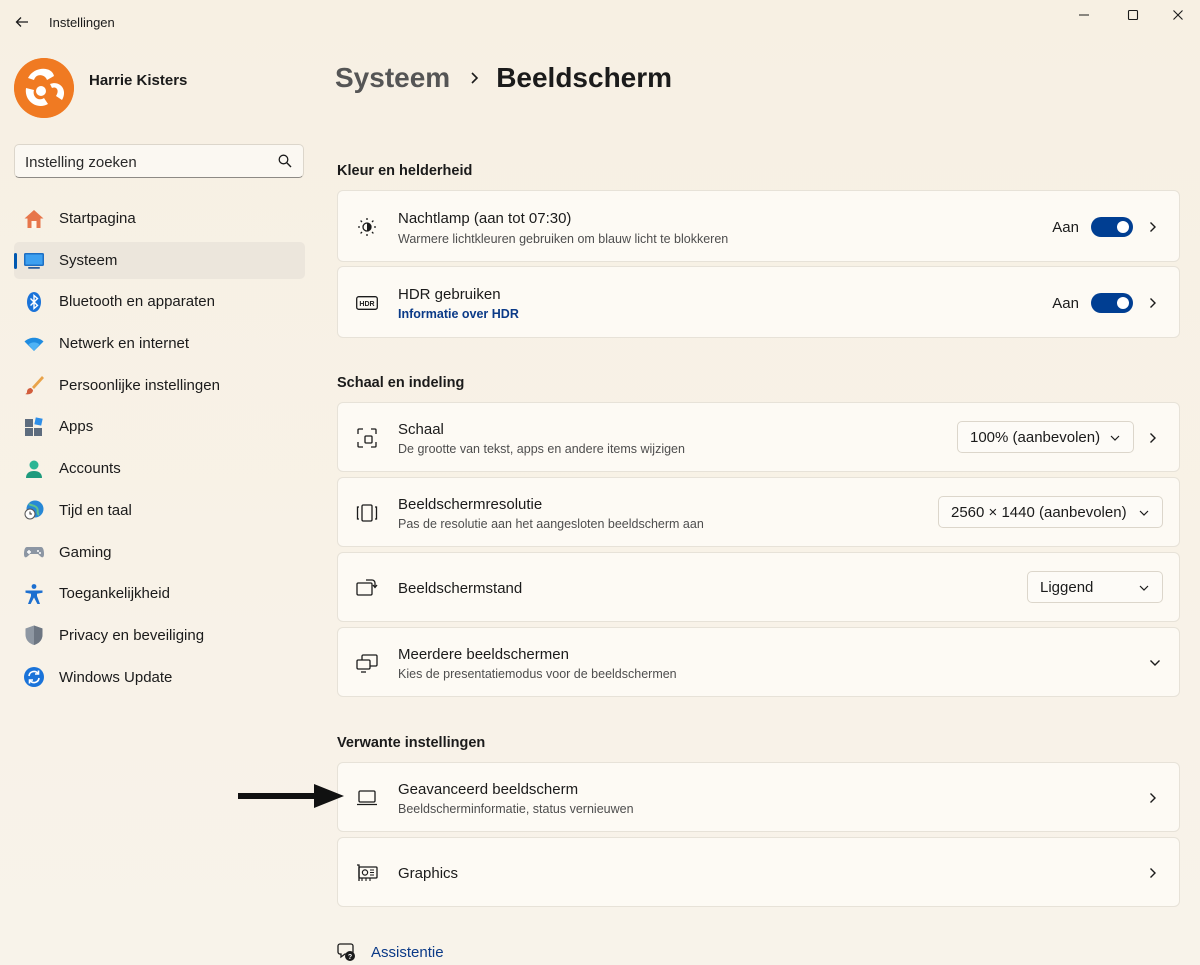  Describe the element at coordinates (411, 743) in the screenshot. I see `section-title-related: Verwante instellingen` at that location.